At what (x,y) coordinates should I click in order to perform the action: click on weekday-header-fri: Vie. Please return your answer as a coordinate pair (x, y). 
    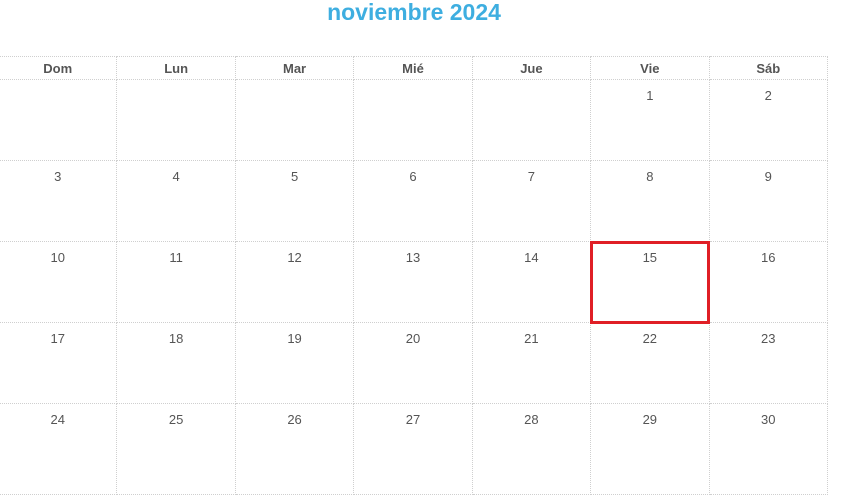
    Looking at the image, I should click on (650, 68).